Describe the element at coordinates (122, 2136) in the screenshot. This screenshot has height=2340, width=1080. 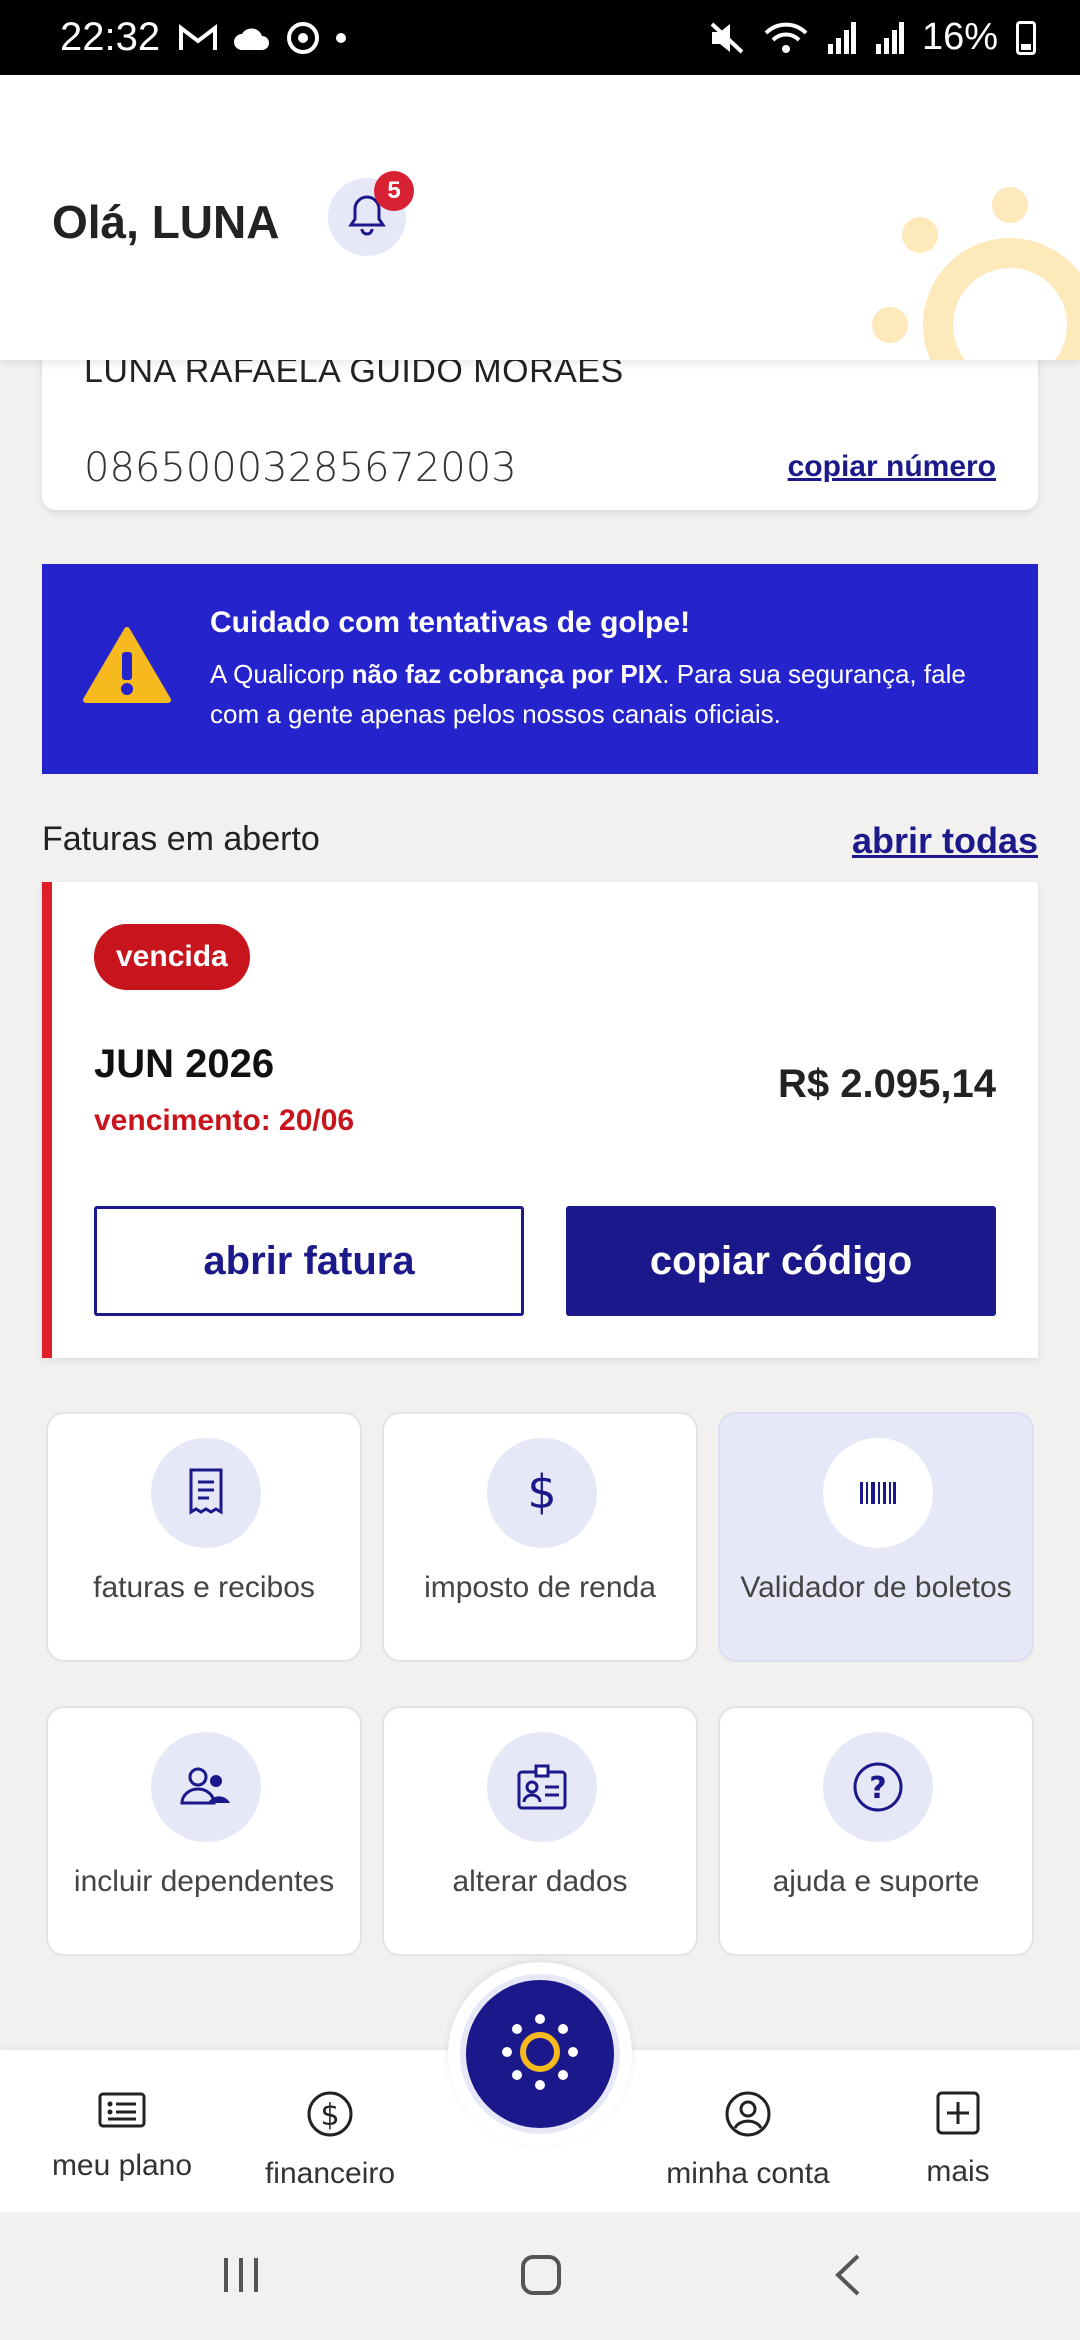
I see `nav-my-plan: meu plano` at that location.